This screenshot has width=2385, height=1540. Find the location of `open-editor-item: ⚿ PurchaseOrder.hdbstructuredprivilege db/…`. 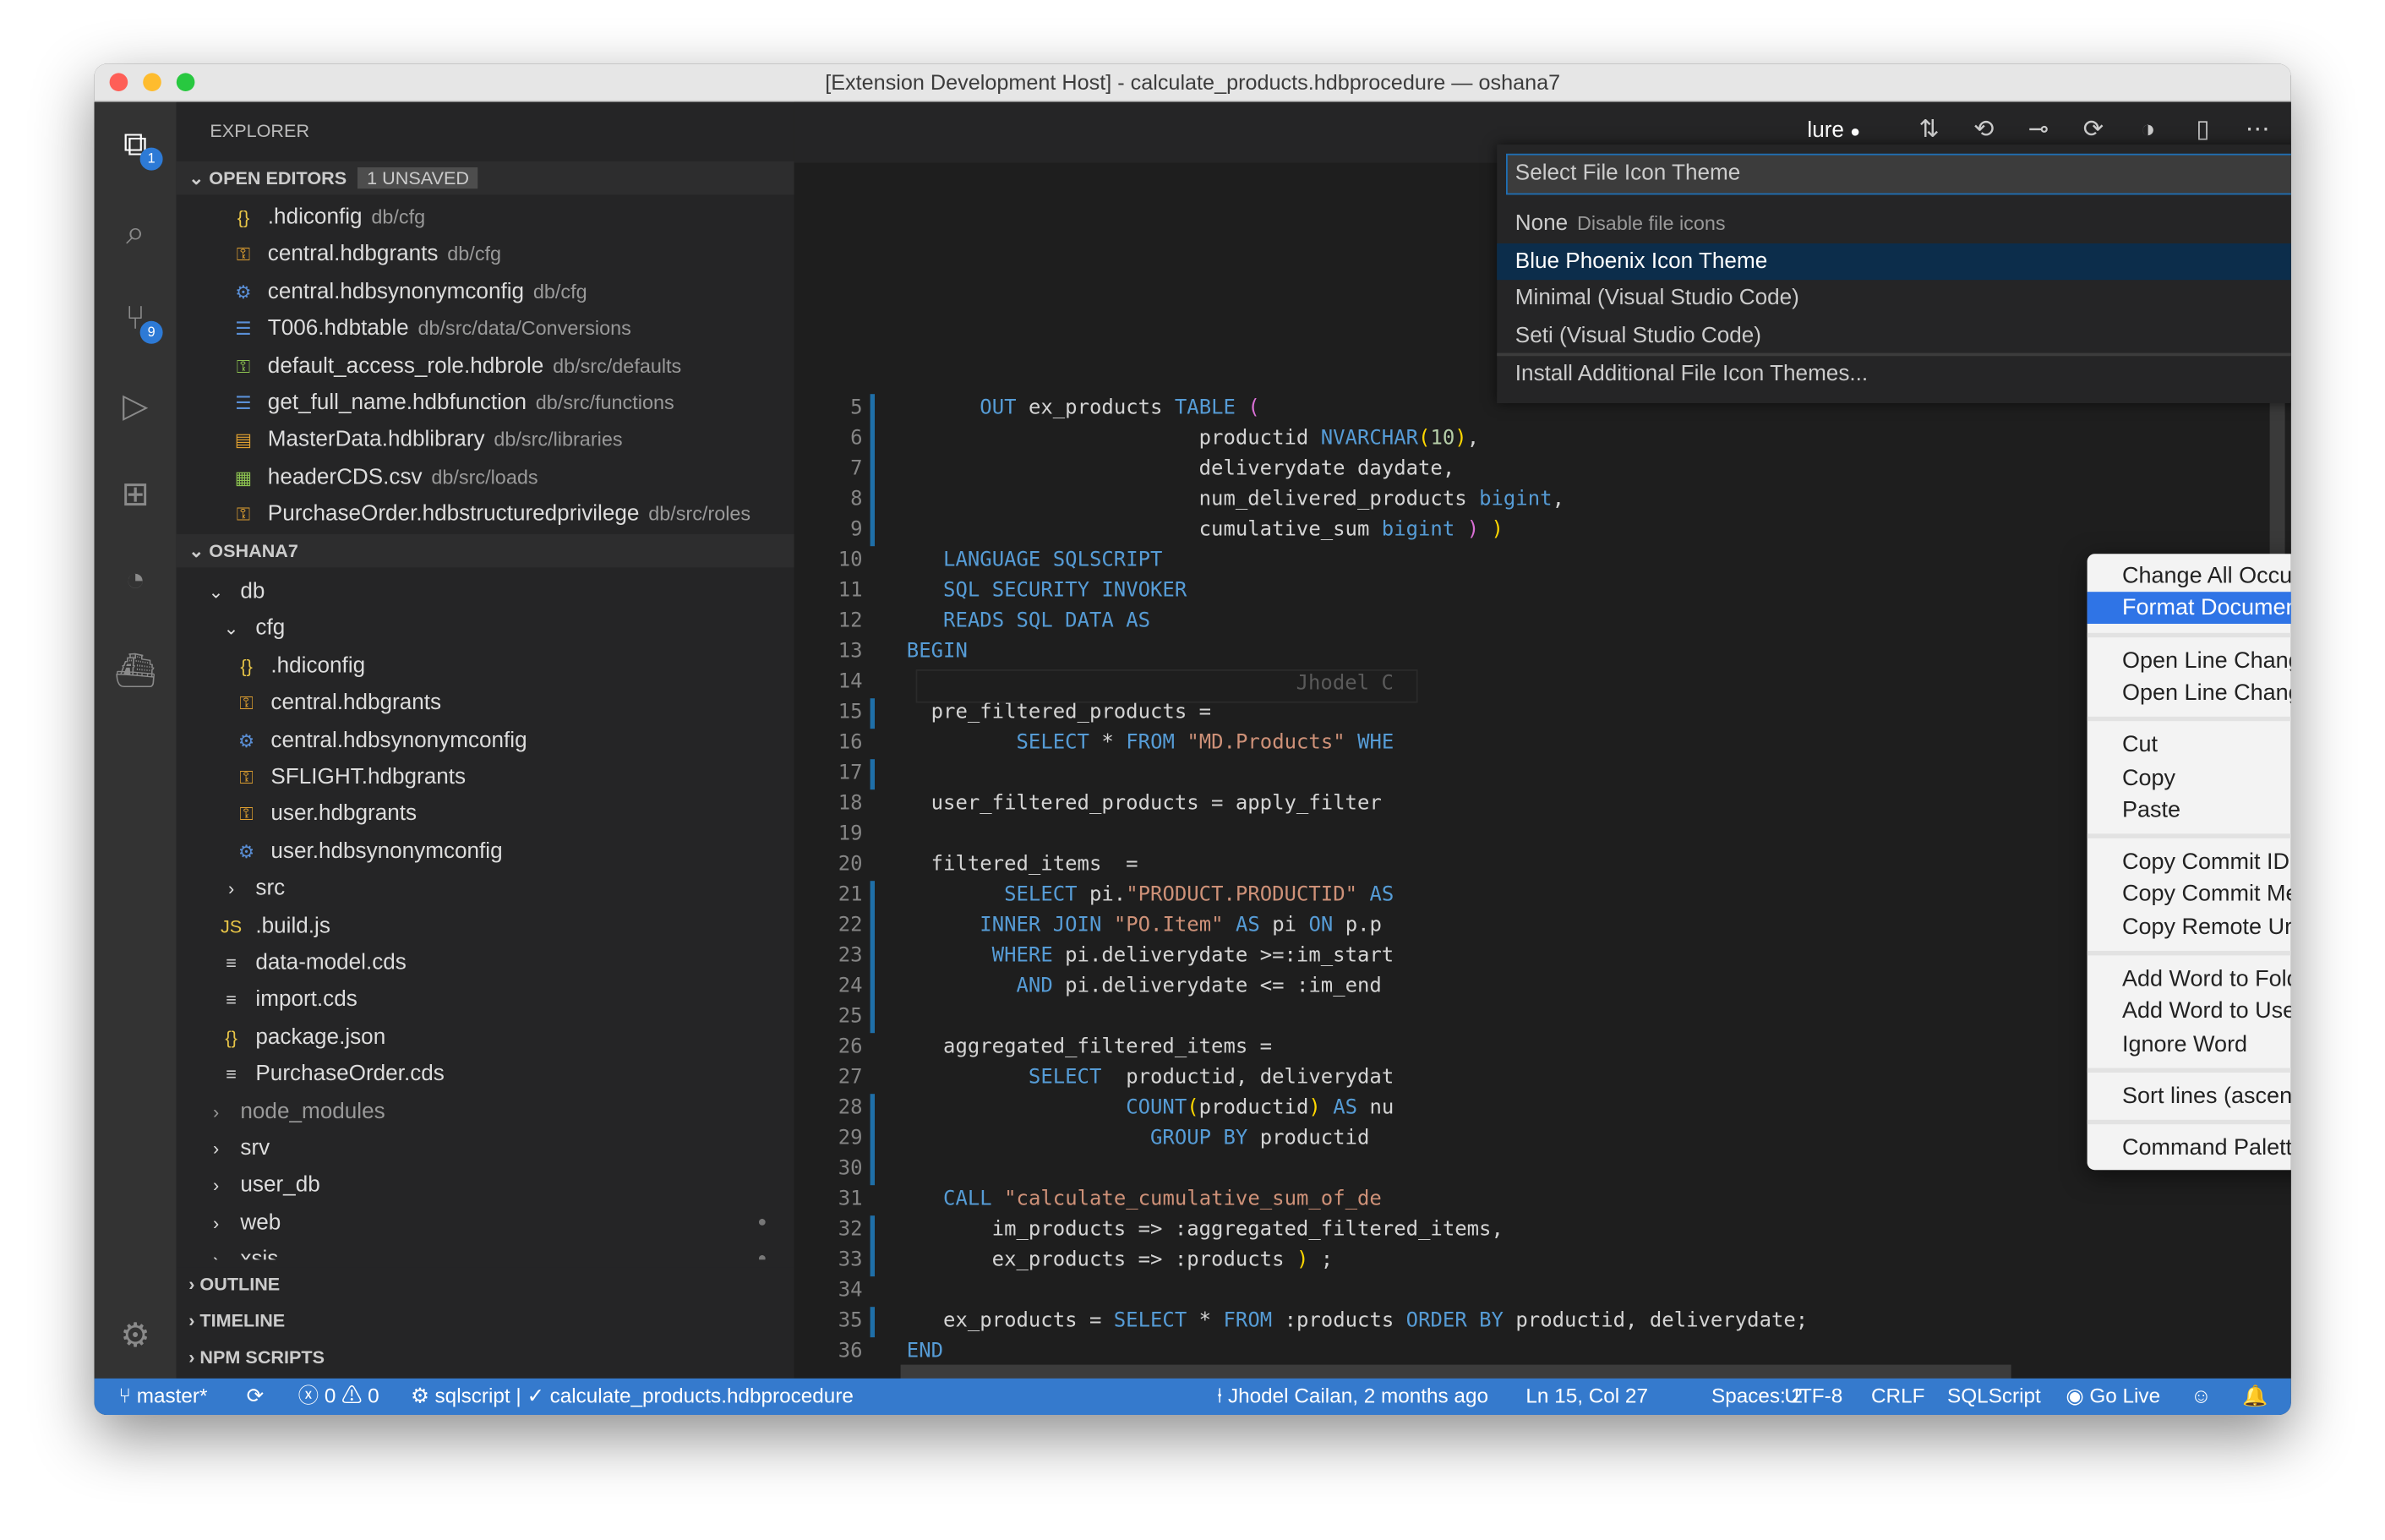

open-editor-item: ⚿ PurchaseOrder.hdbstructuredprivilege db/… is located at coordinates (485, 514).